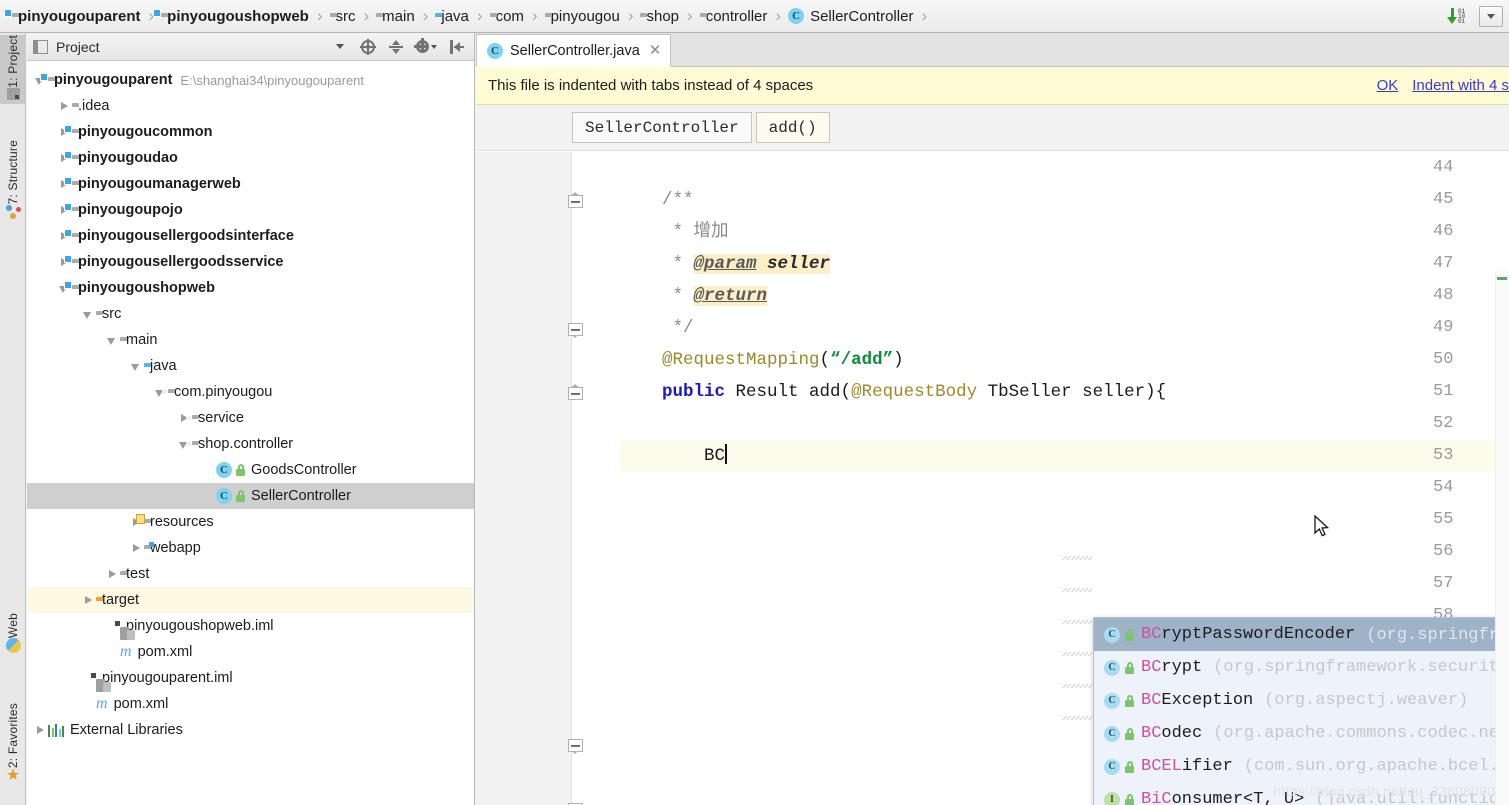 The width and height of the screenshot is (1509, 805). Describe the element at coordinates (658, 16) in the screenshot. I see `breadcrumb-item-shop: shop` at that location.